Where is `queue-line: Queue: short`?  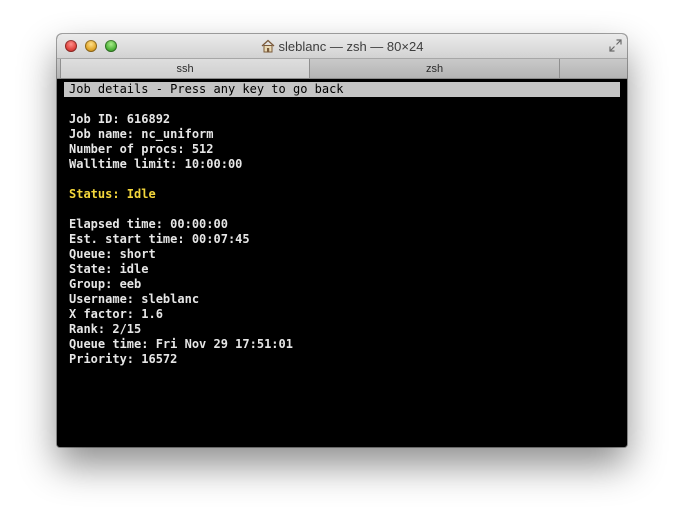
queue-line: Queue: short is located at coordinates (112, 254).